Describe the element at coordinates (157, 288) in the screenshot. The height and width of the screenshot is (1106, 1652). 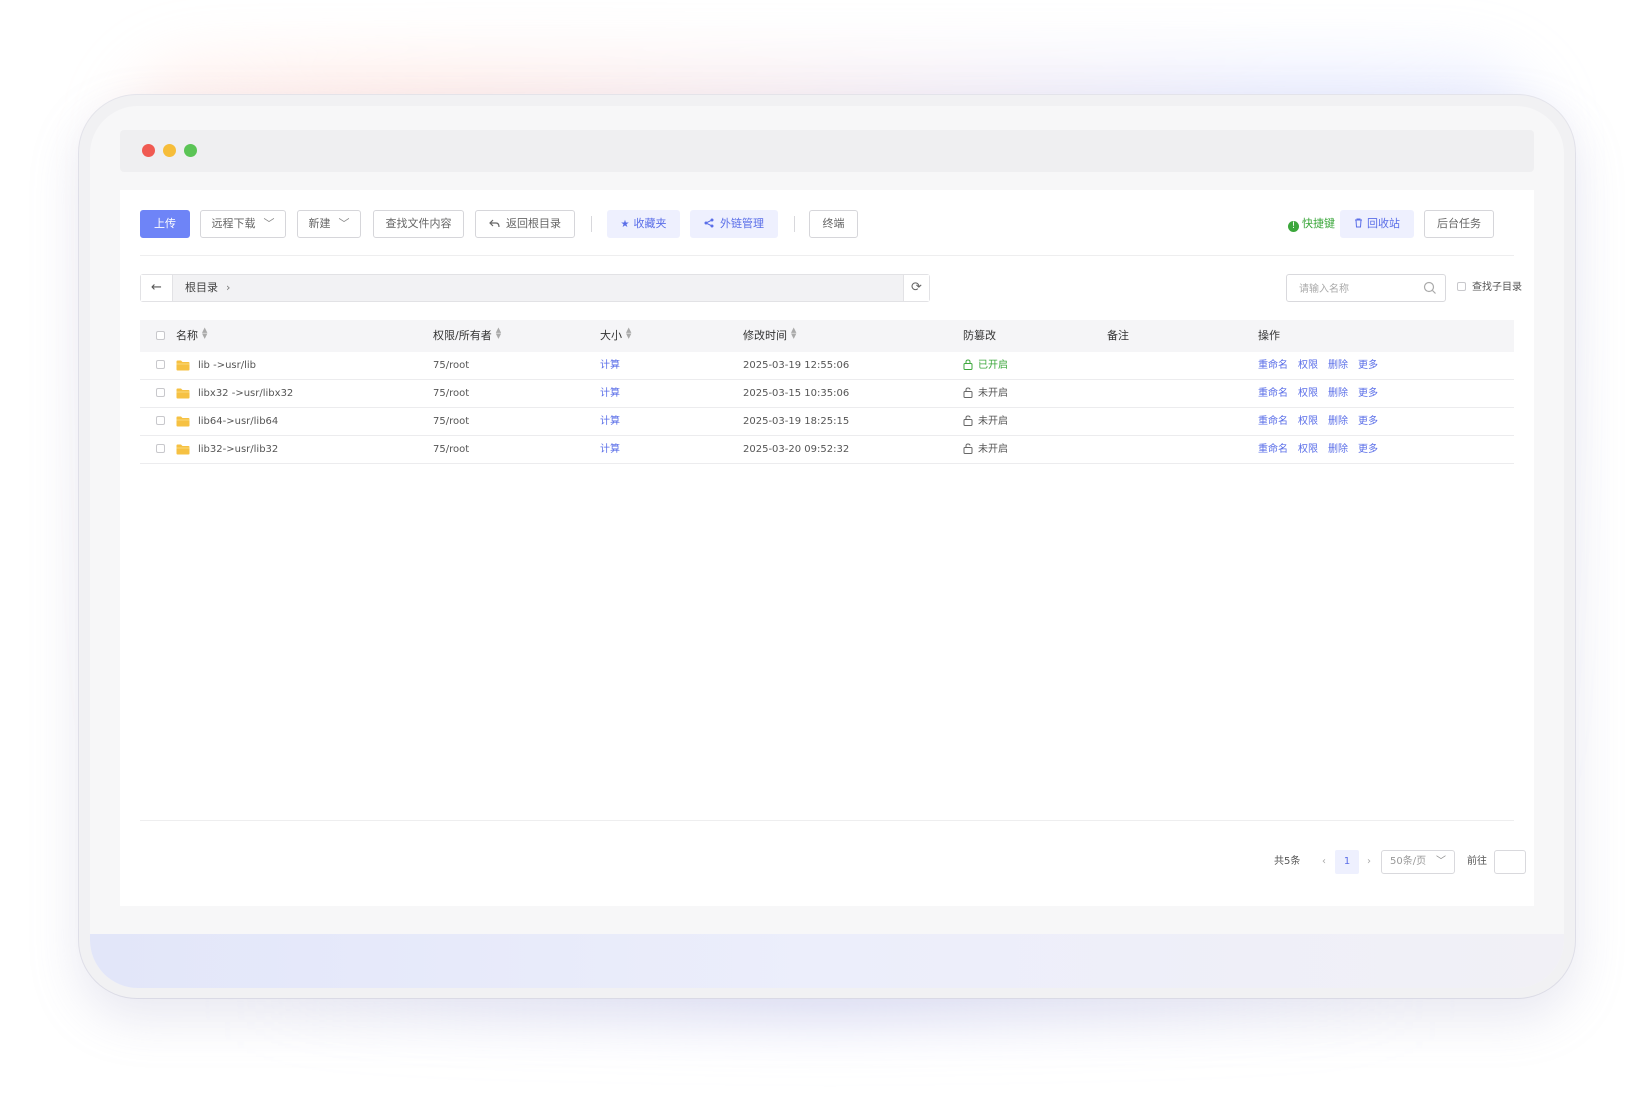
I see `arrow-left-icon: ←` at that location.